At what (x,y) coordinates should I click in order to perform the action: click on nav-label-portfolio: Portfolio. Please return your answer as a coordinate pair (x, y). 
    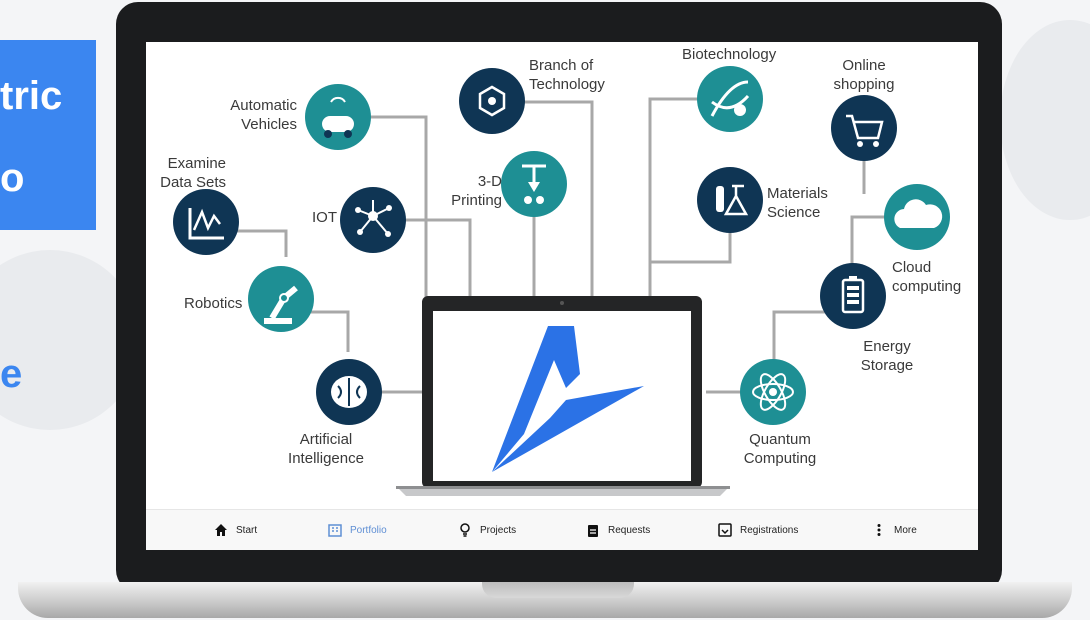
    Looking at the image, I should click on (368, 530).